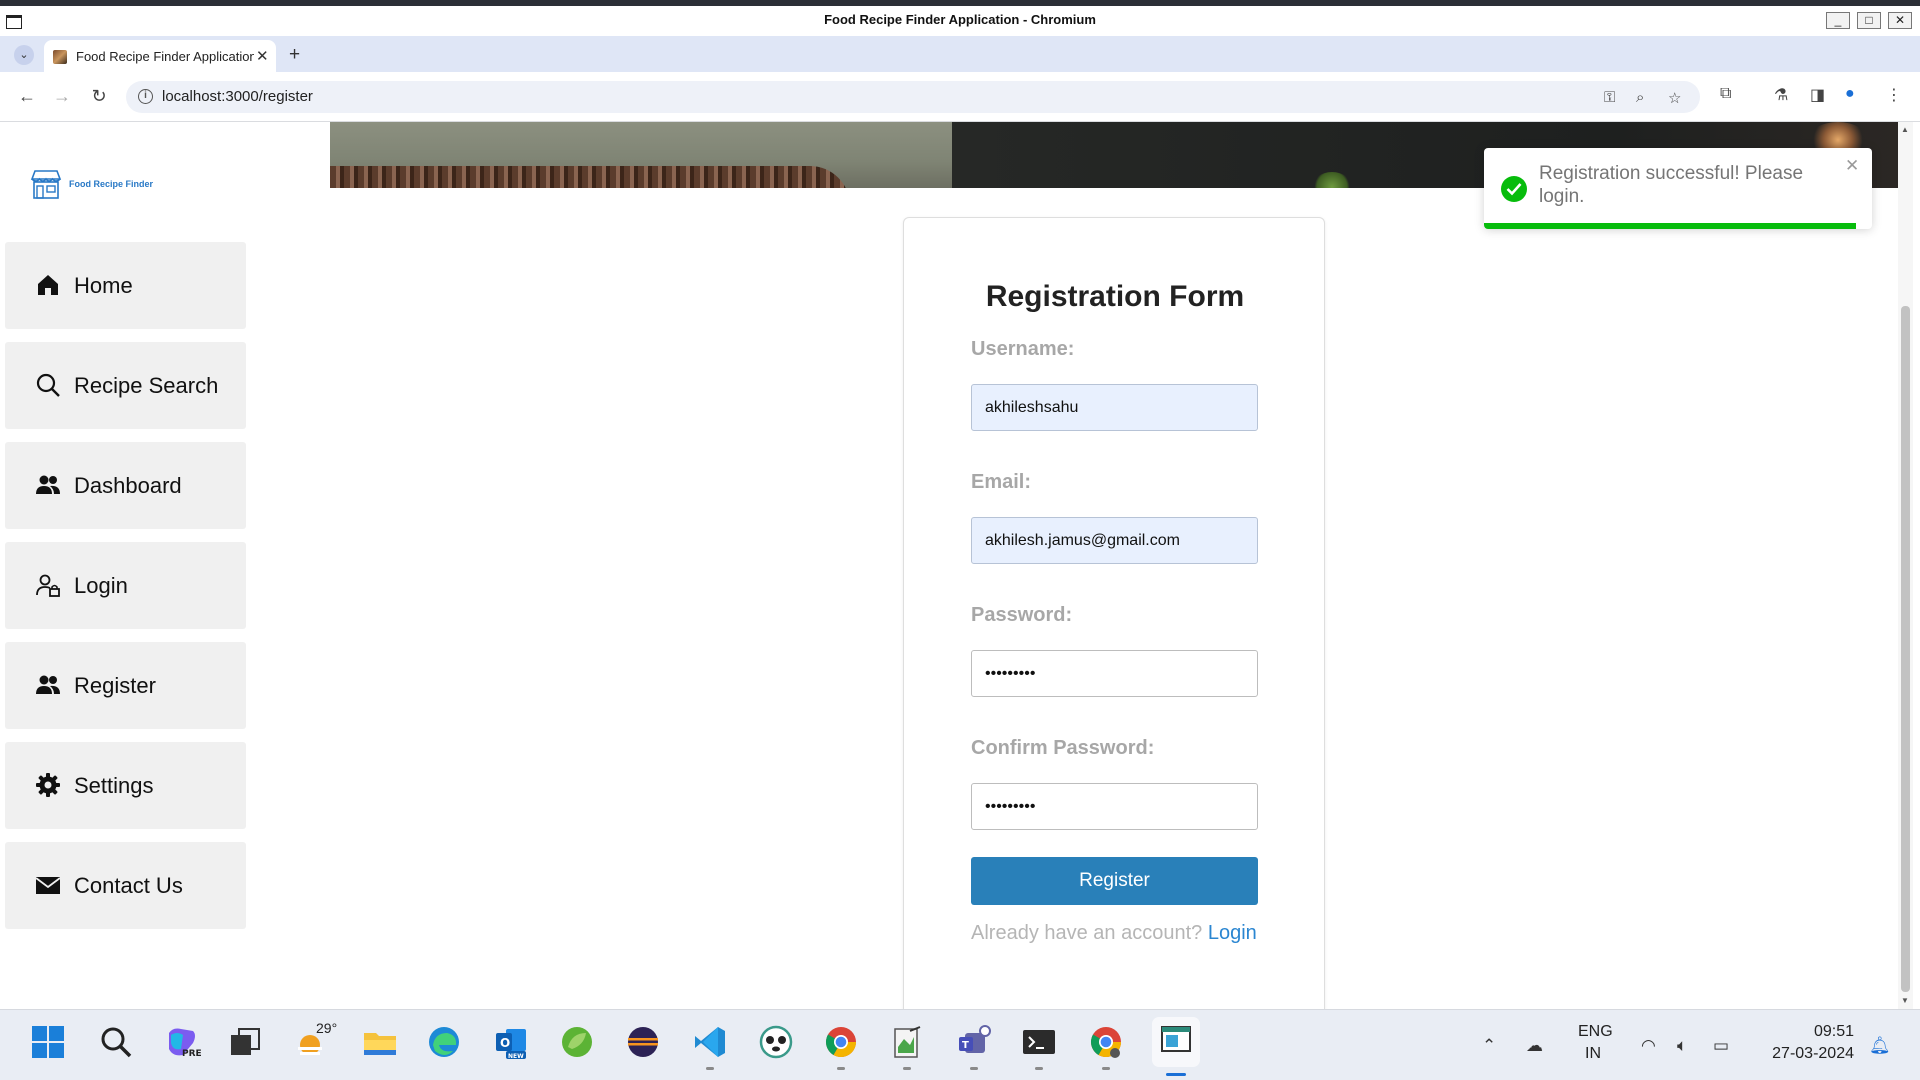 The width and height of the screenshot is (1920, 1080). I want to click on scroll-up-icon: ▲, so click(1905, 129).